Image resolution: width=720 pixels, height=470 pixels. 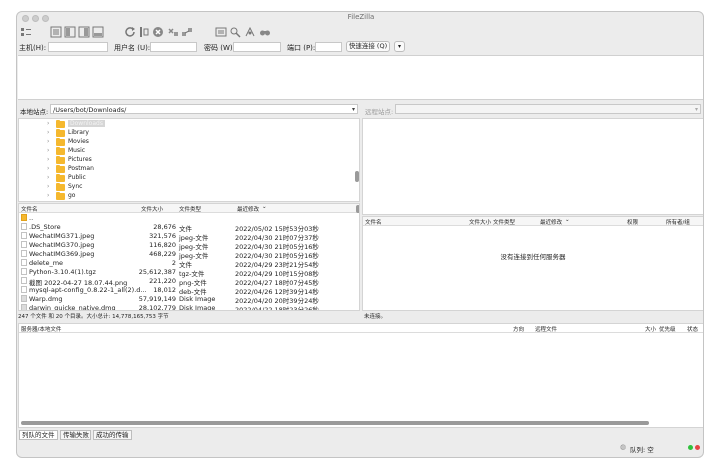 What do you see at coordinates (335, 423) in the screenshot?
I see `queue-horizontal-scrollbar` at bounding box center [335, 423].